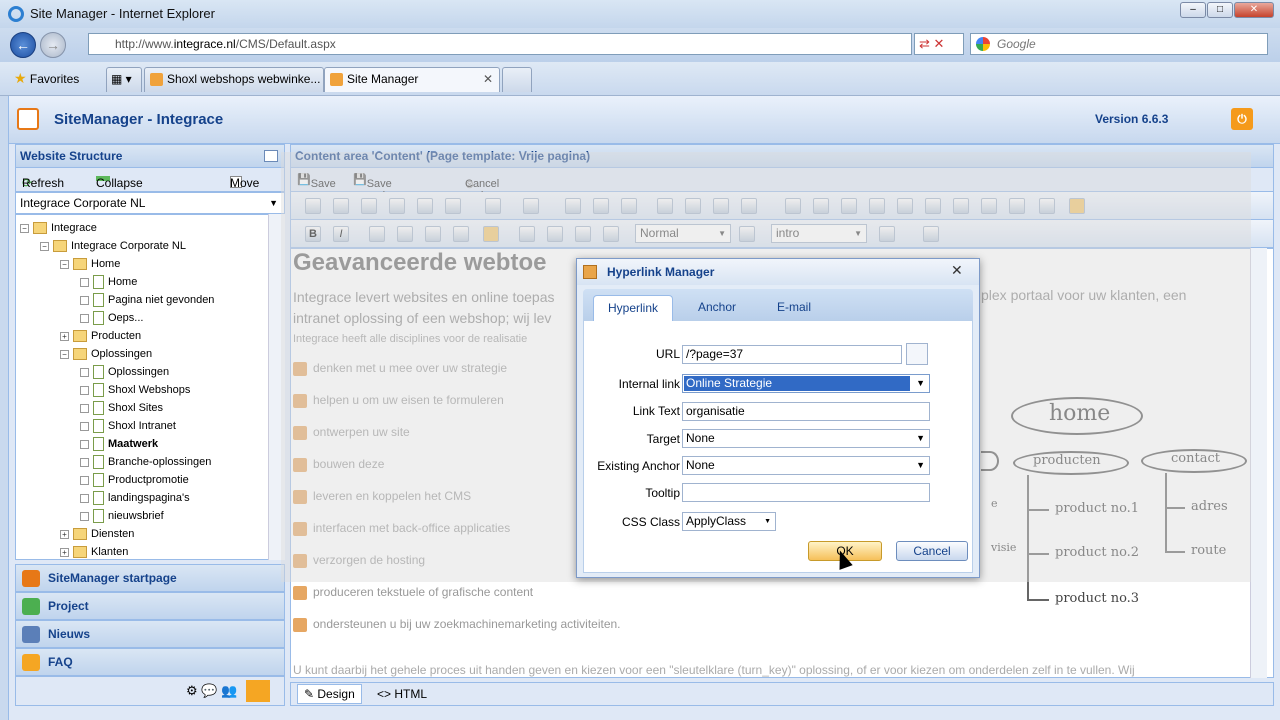 This screenshot has height=720, width=1280. Describe the element at coordinates (119, 444) in the screenshot. I see `tree-node: Maatwerk` at that location.